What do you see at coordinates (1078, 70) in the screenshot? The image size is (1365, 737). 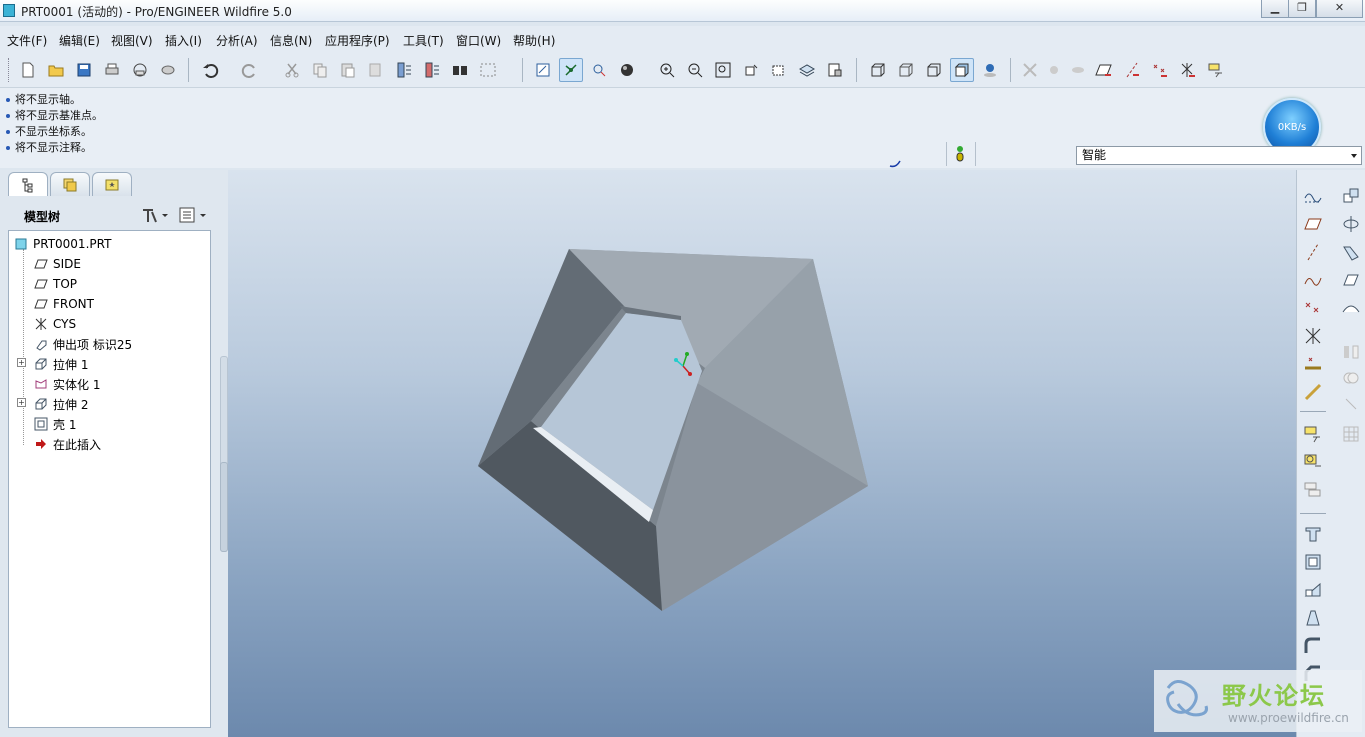 I see `note-display-icon` at bounding box center [1078, 70].